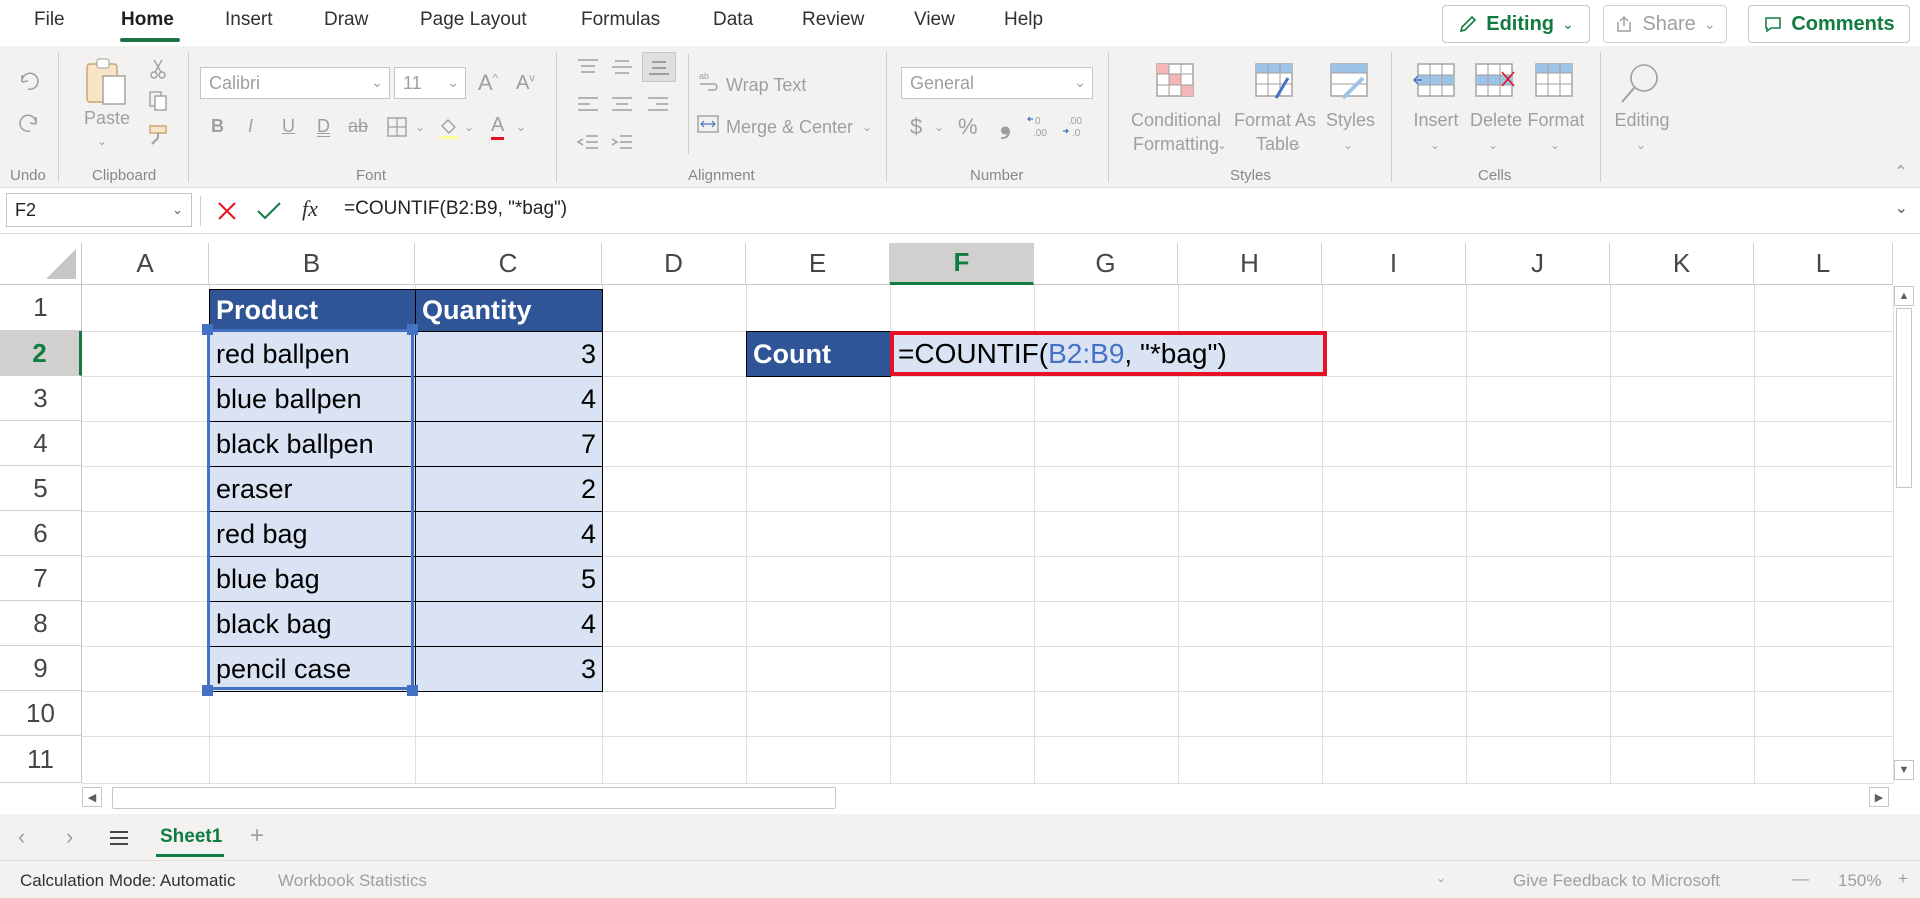 The height and width of the screenshot is (898, 1920). Describe the element at coordinates (708, 124) in the screenshot. I see `merge-center-icon` at that location.